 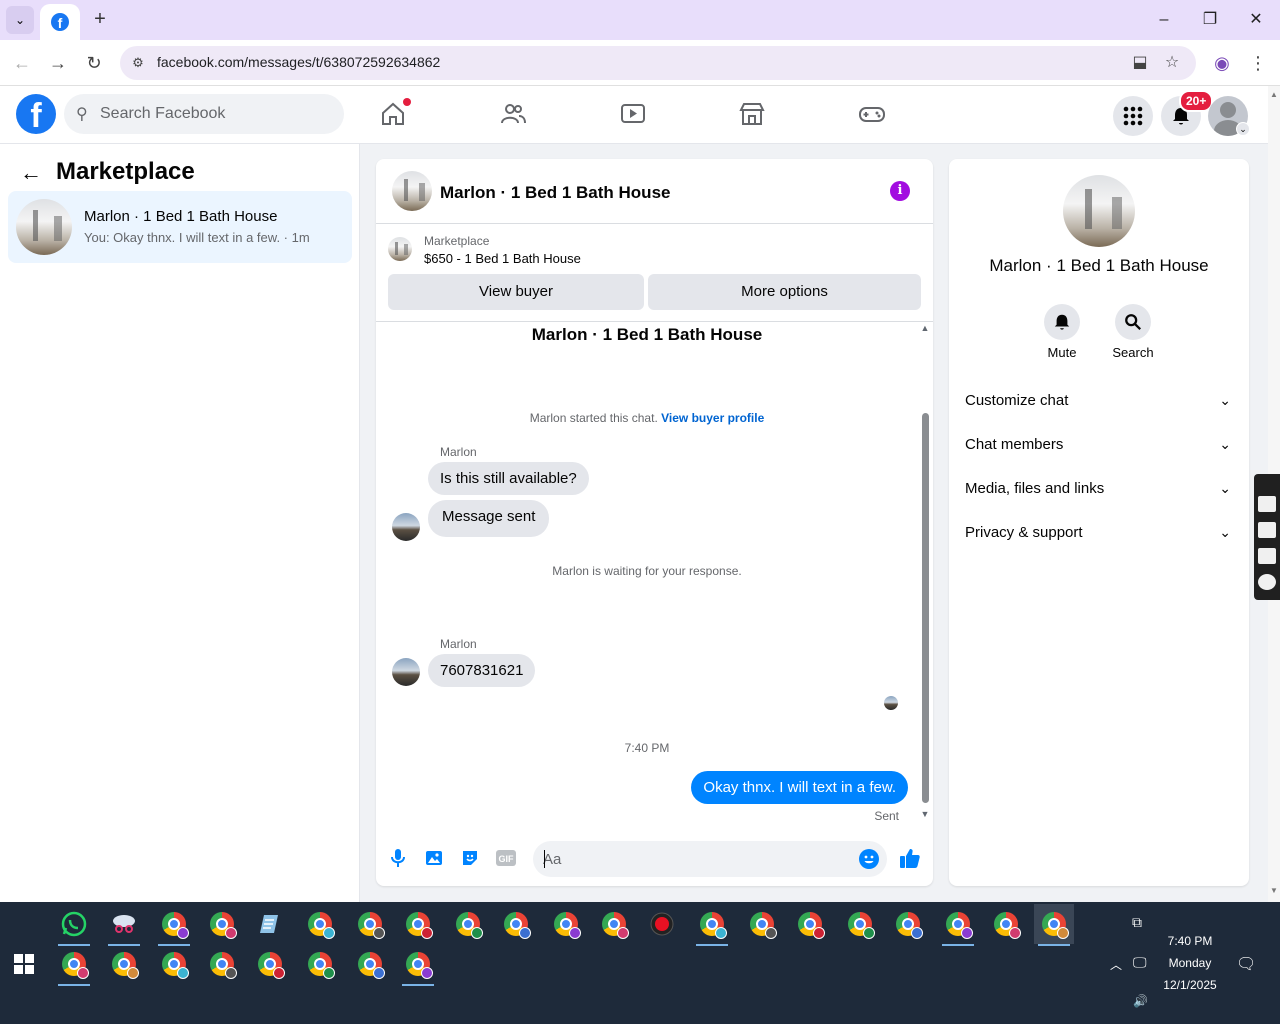 What do you see at coordinates (1258, 63) in the screenshot?
I see `browser-menu-icon: ⋮` at bounding box center [1258, 63].